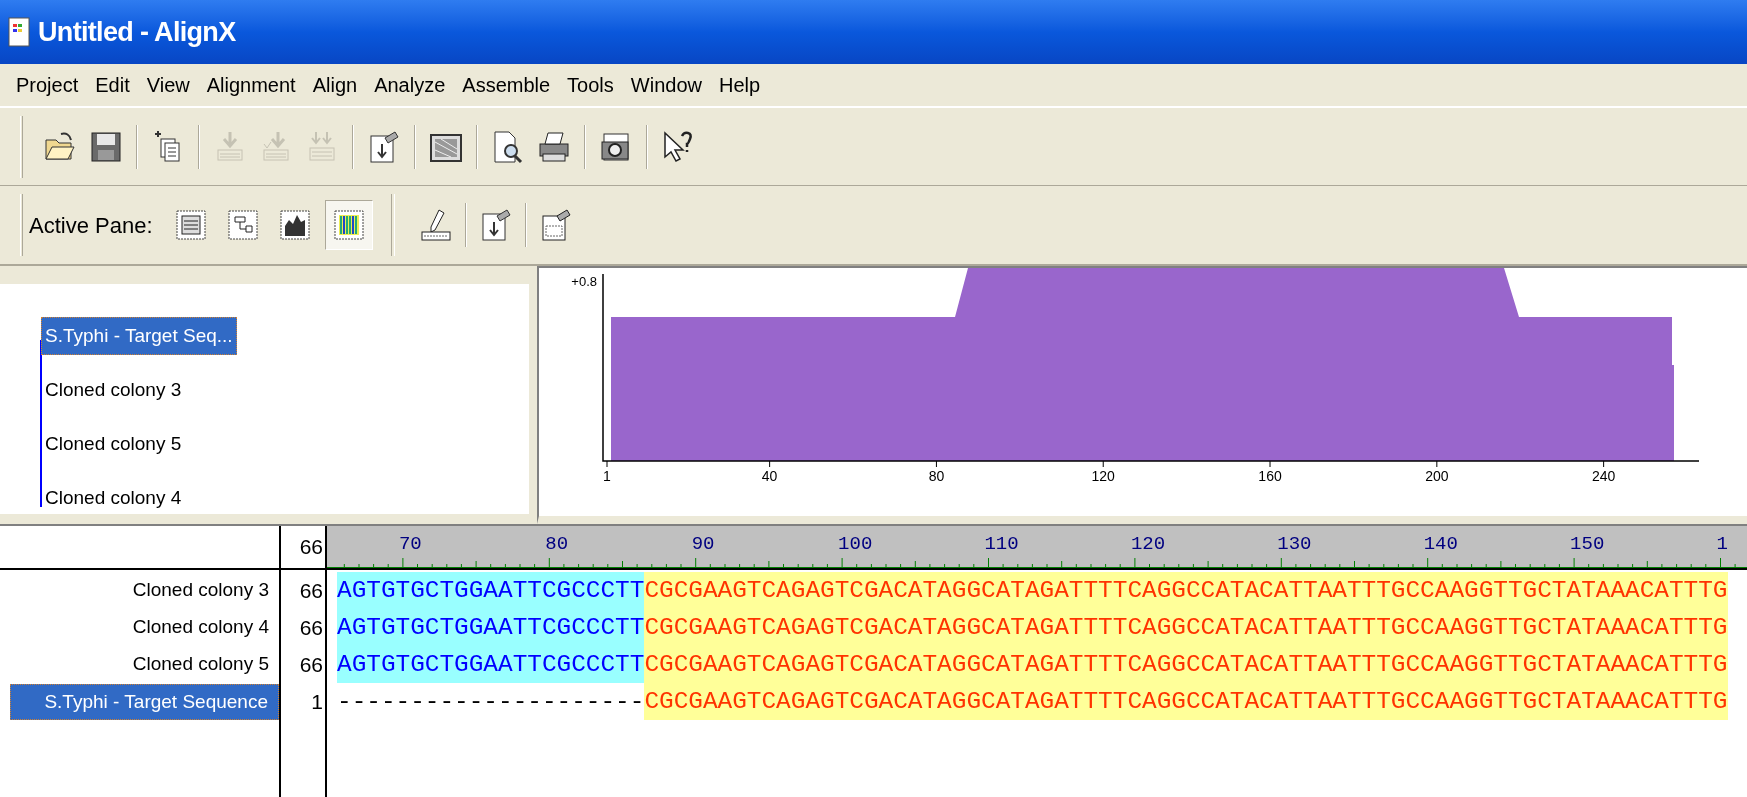 The image size is (1747, 797). Describe the element at coordinates (410, 544) in the screenshot. I see `ruler-label: 70` at that location.